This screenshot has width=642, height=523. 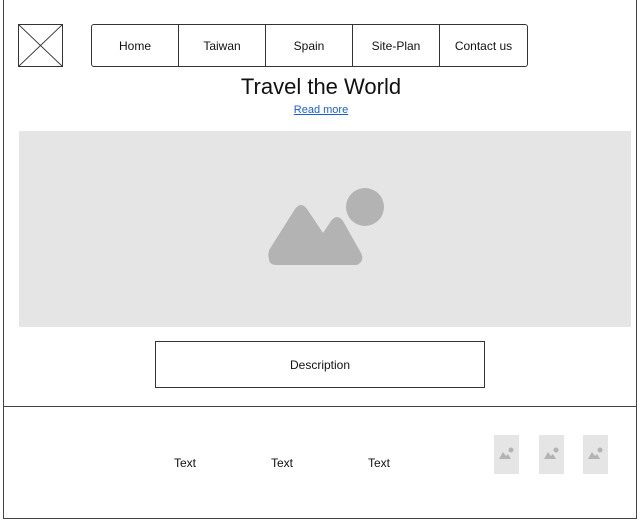 I want to click on nav-taiwan: Taiwan, so click(x=222, y=45).